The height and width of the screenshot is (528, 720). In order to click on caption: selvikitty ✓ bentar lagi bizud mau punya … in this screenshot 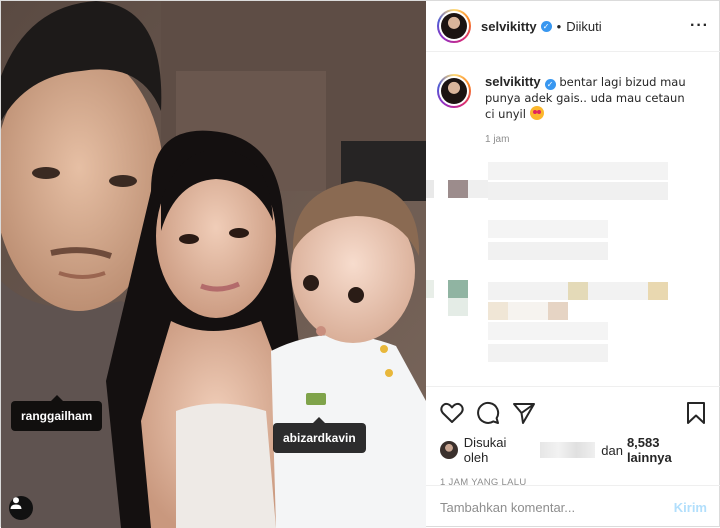, I will do `click(573, 93)`.